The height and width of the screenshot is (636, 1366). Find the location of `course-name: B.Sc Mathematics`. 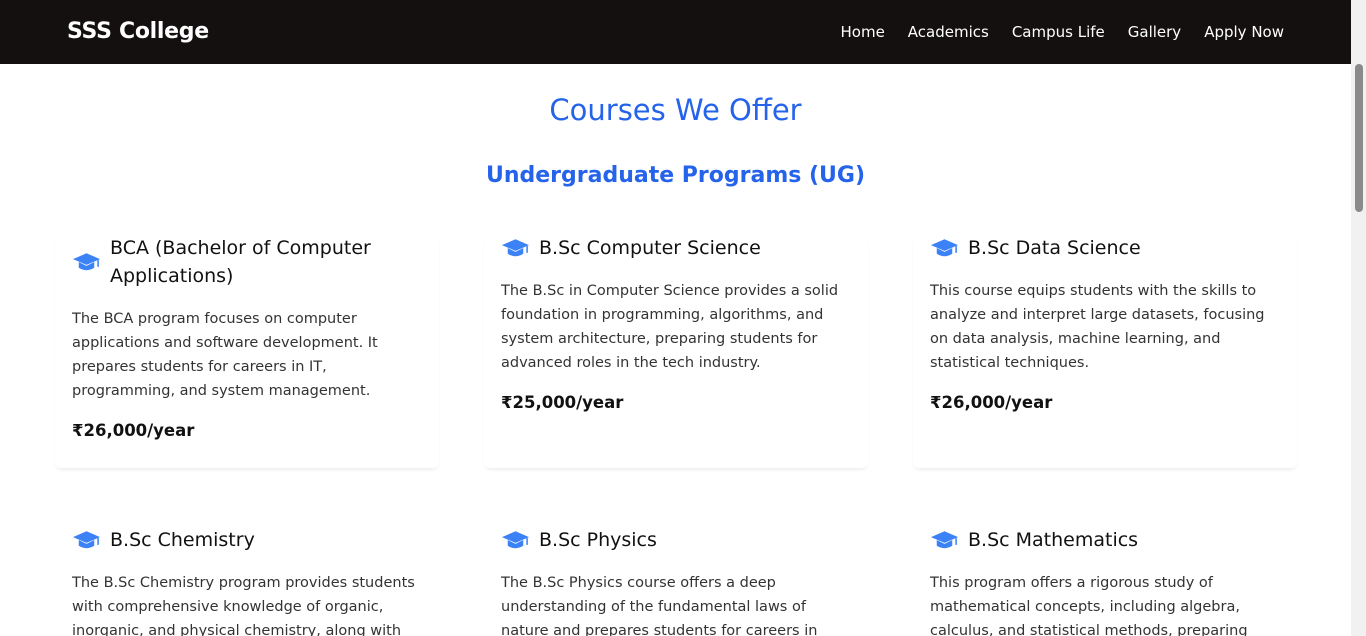

course-name: B.Sc Mathematics is located at coordinates (1053, 540).